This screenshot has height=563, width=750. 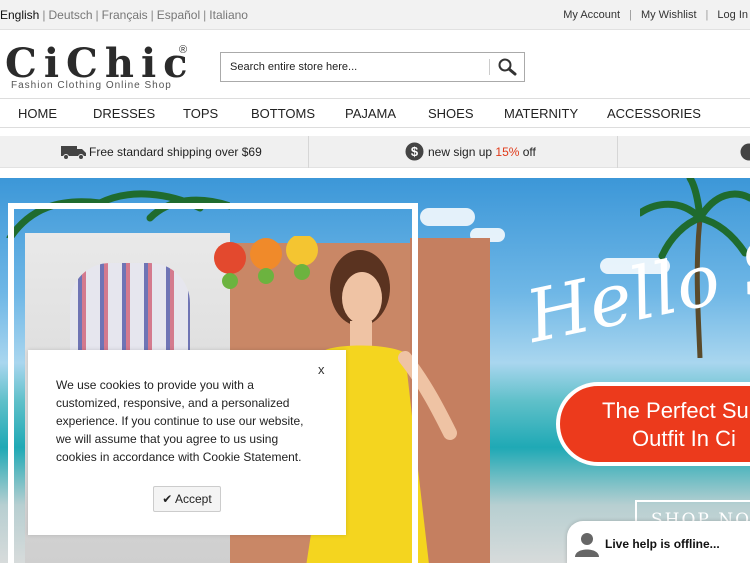 I want to click on search-divider, so click(x=489, y=67).